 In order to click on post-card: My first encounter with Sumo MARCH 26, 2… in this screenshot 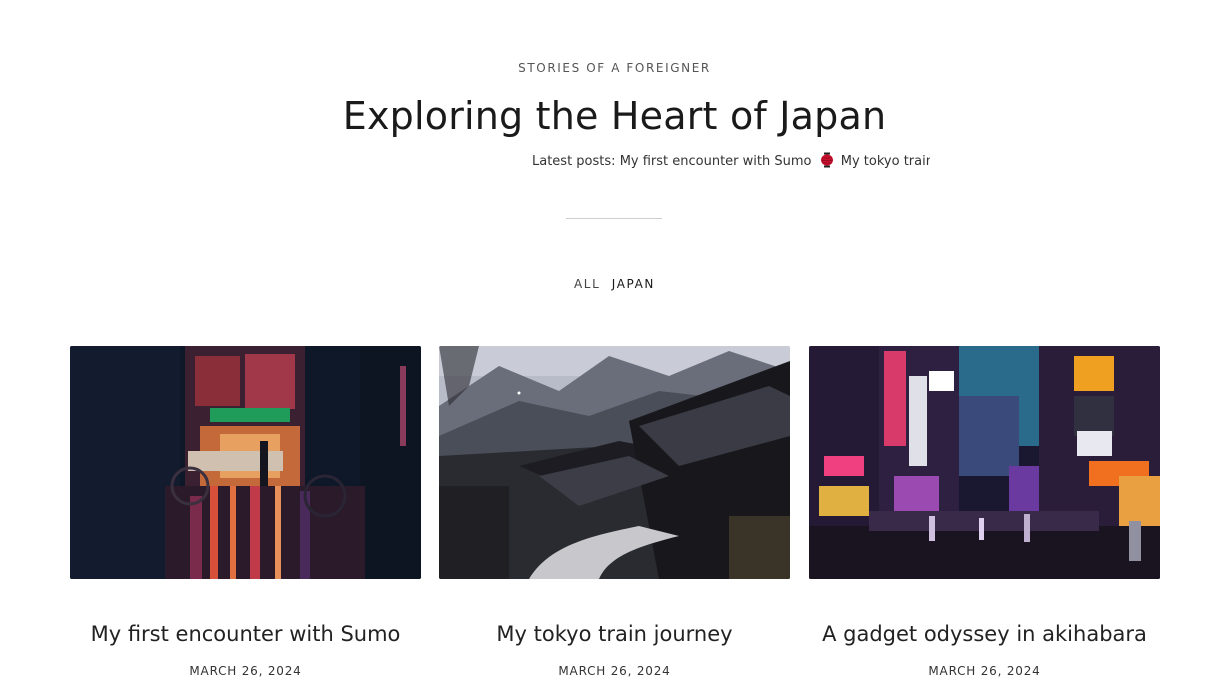, I will do `click(245, 512)`.